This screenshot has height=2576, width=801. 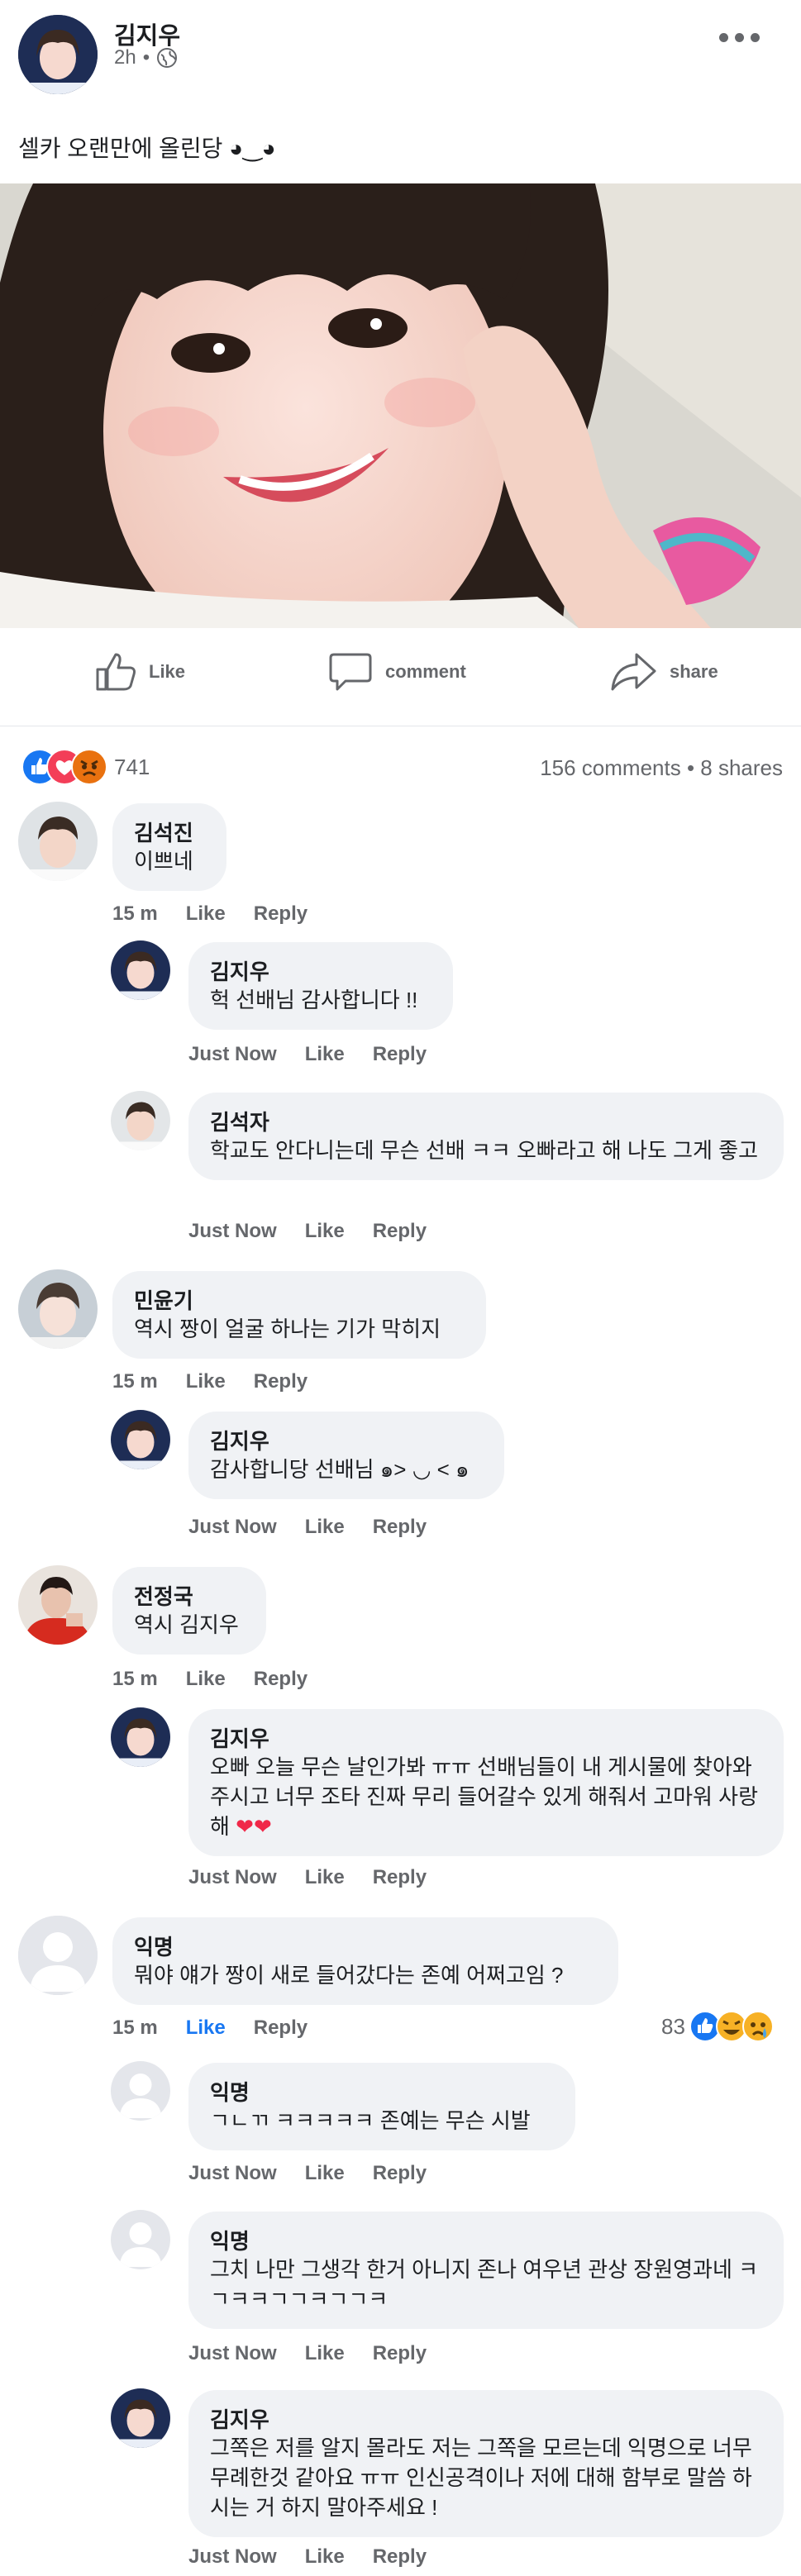 What do you see at coordinates (299, 1315) in the screenshot?
I see `comment-bubble: 민윤기 역시 짱이 얼굴 하나는 기가 막히지` at bounding box center [299, 1315].